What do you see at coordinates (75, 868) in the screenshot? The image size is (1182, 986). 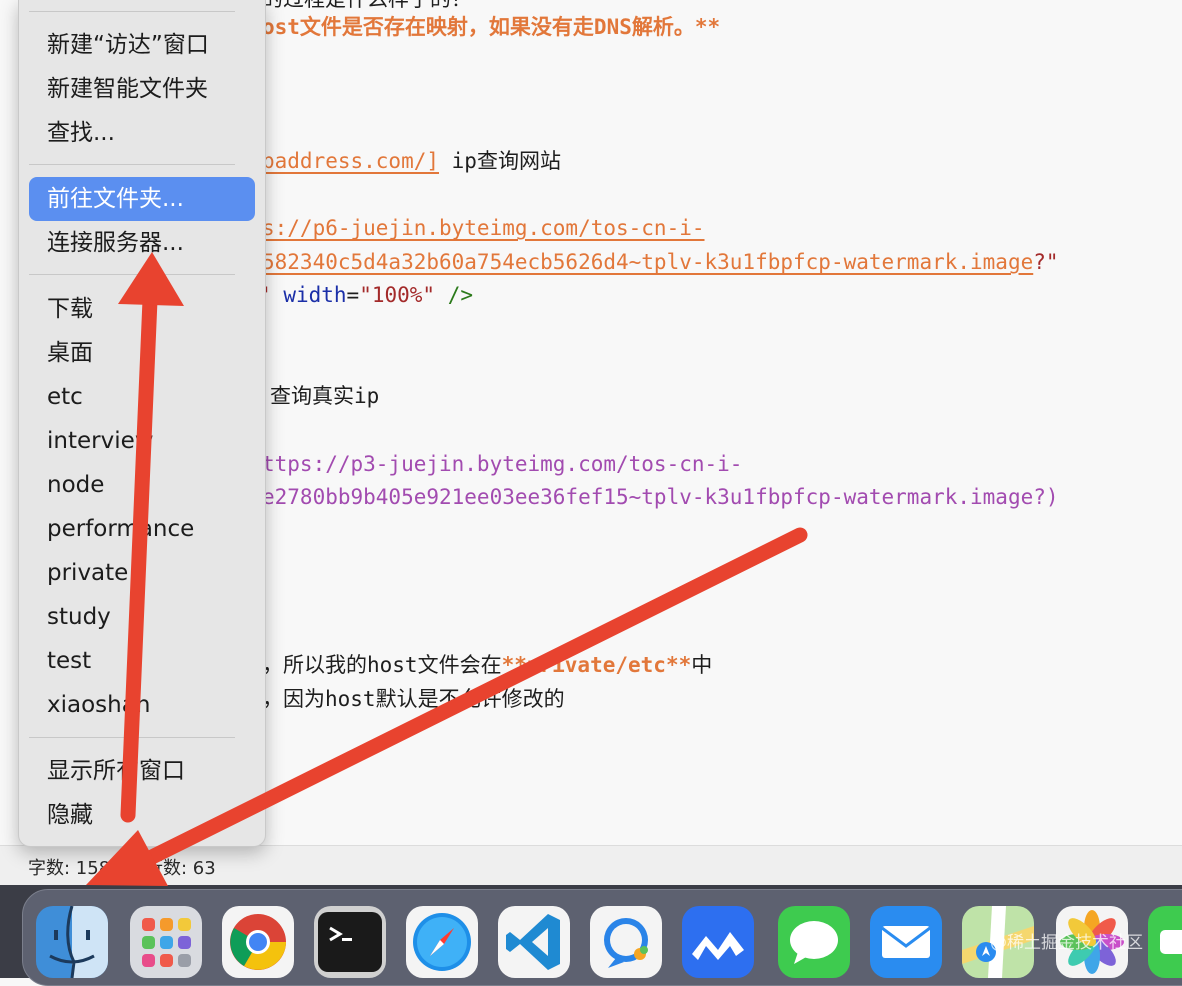 I see `word-count: 字数: 1584` at bounding box center [75, 868].